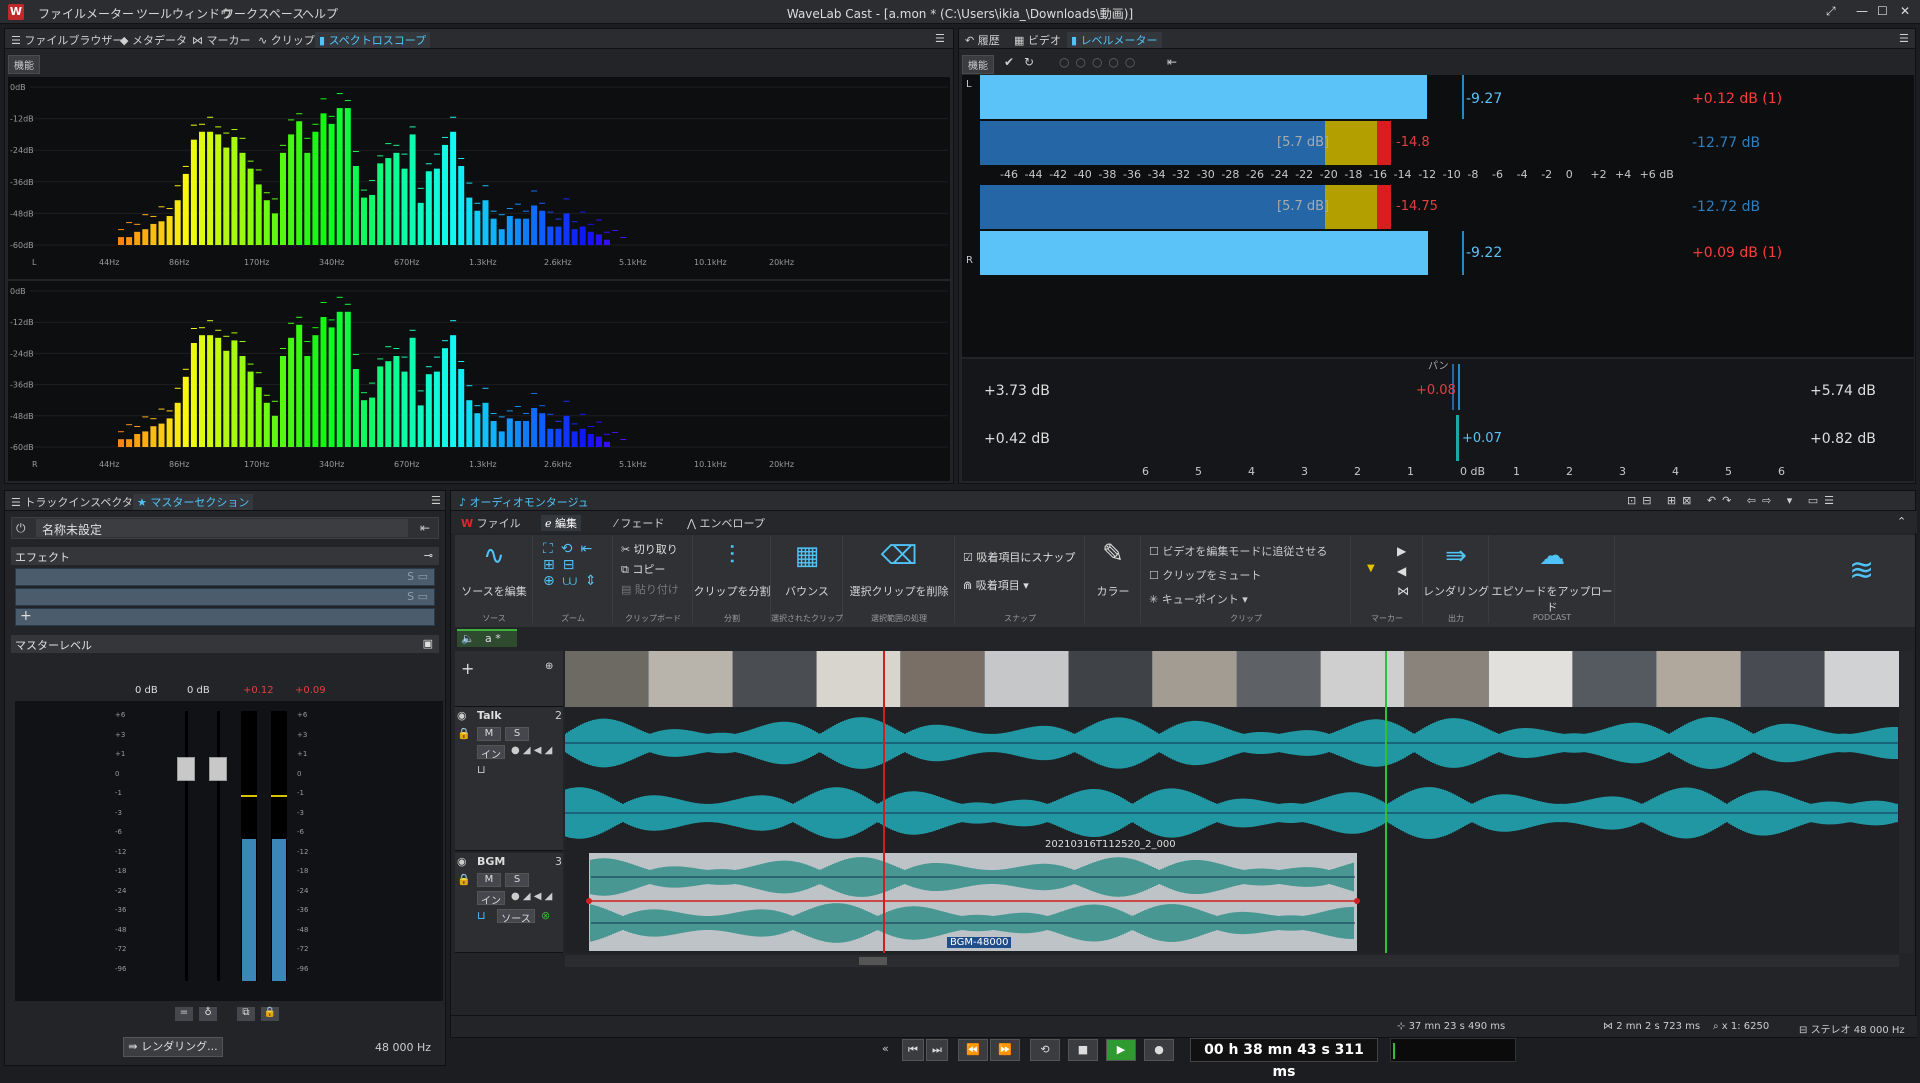  What do you see at coordinates (425, 528) in the screenshot?
I see `collapse-icon: ⇤` at bounding box center [425, 528].